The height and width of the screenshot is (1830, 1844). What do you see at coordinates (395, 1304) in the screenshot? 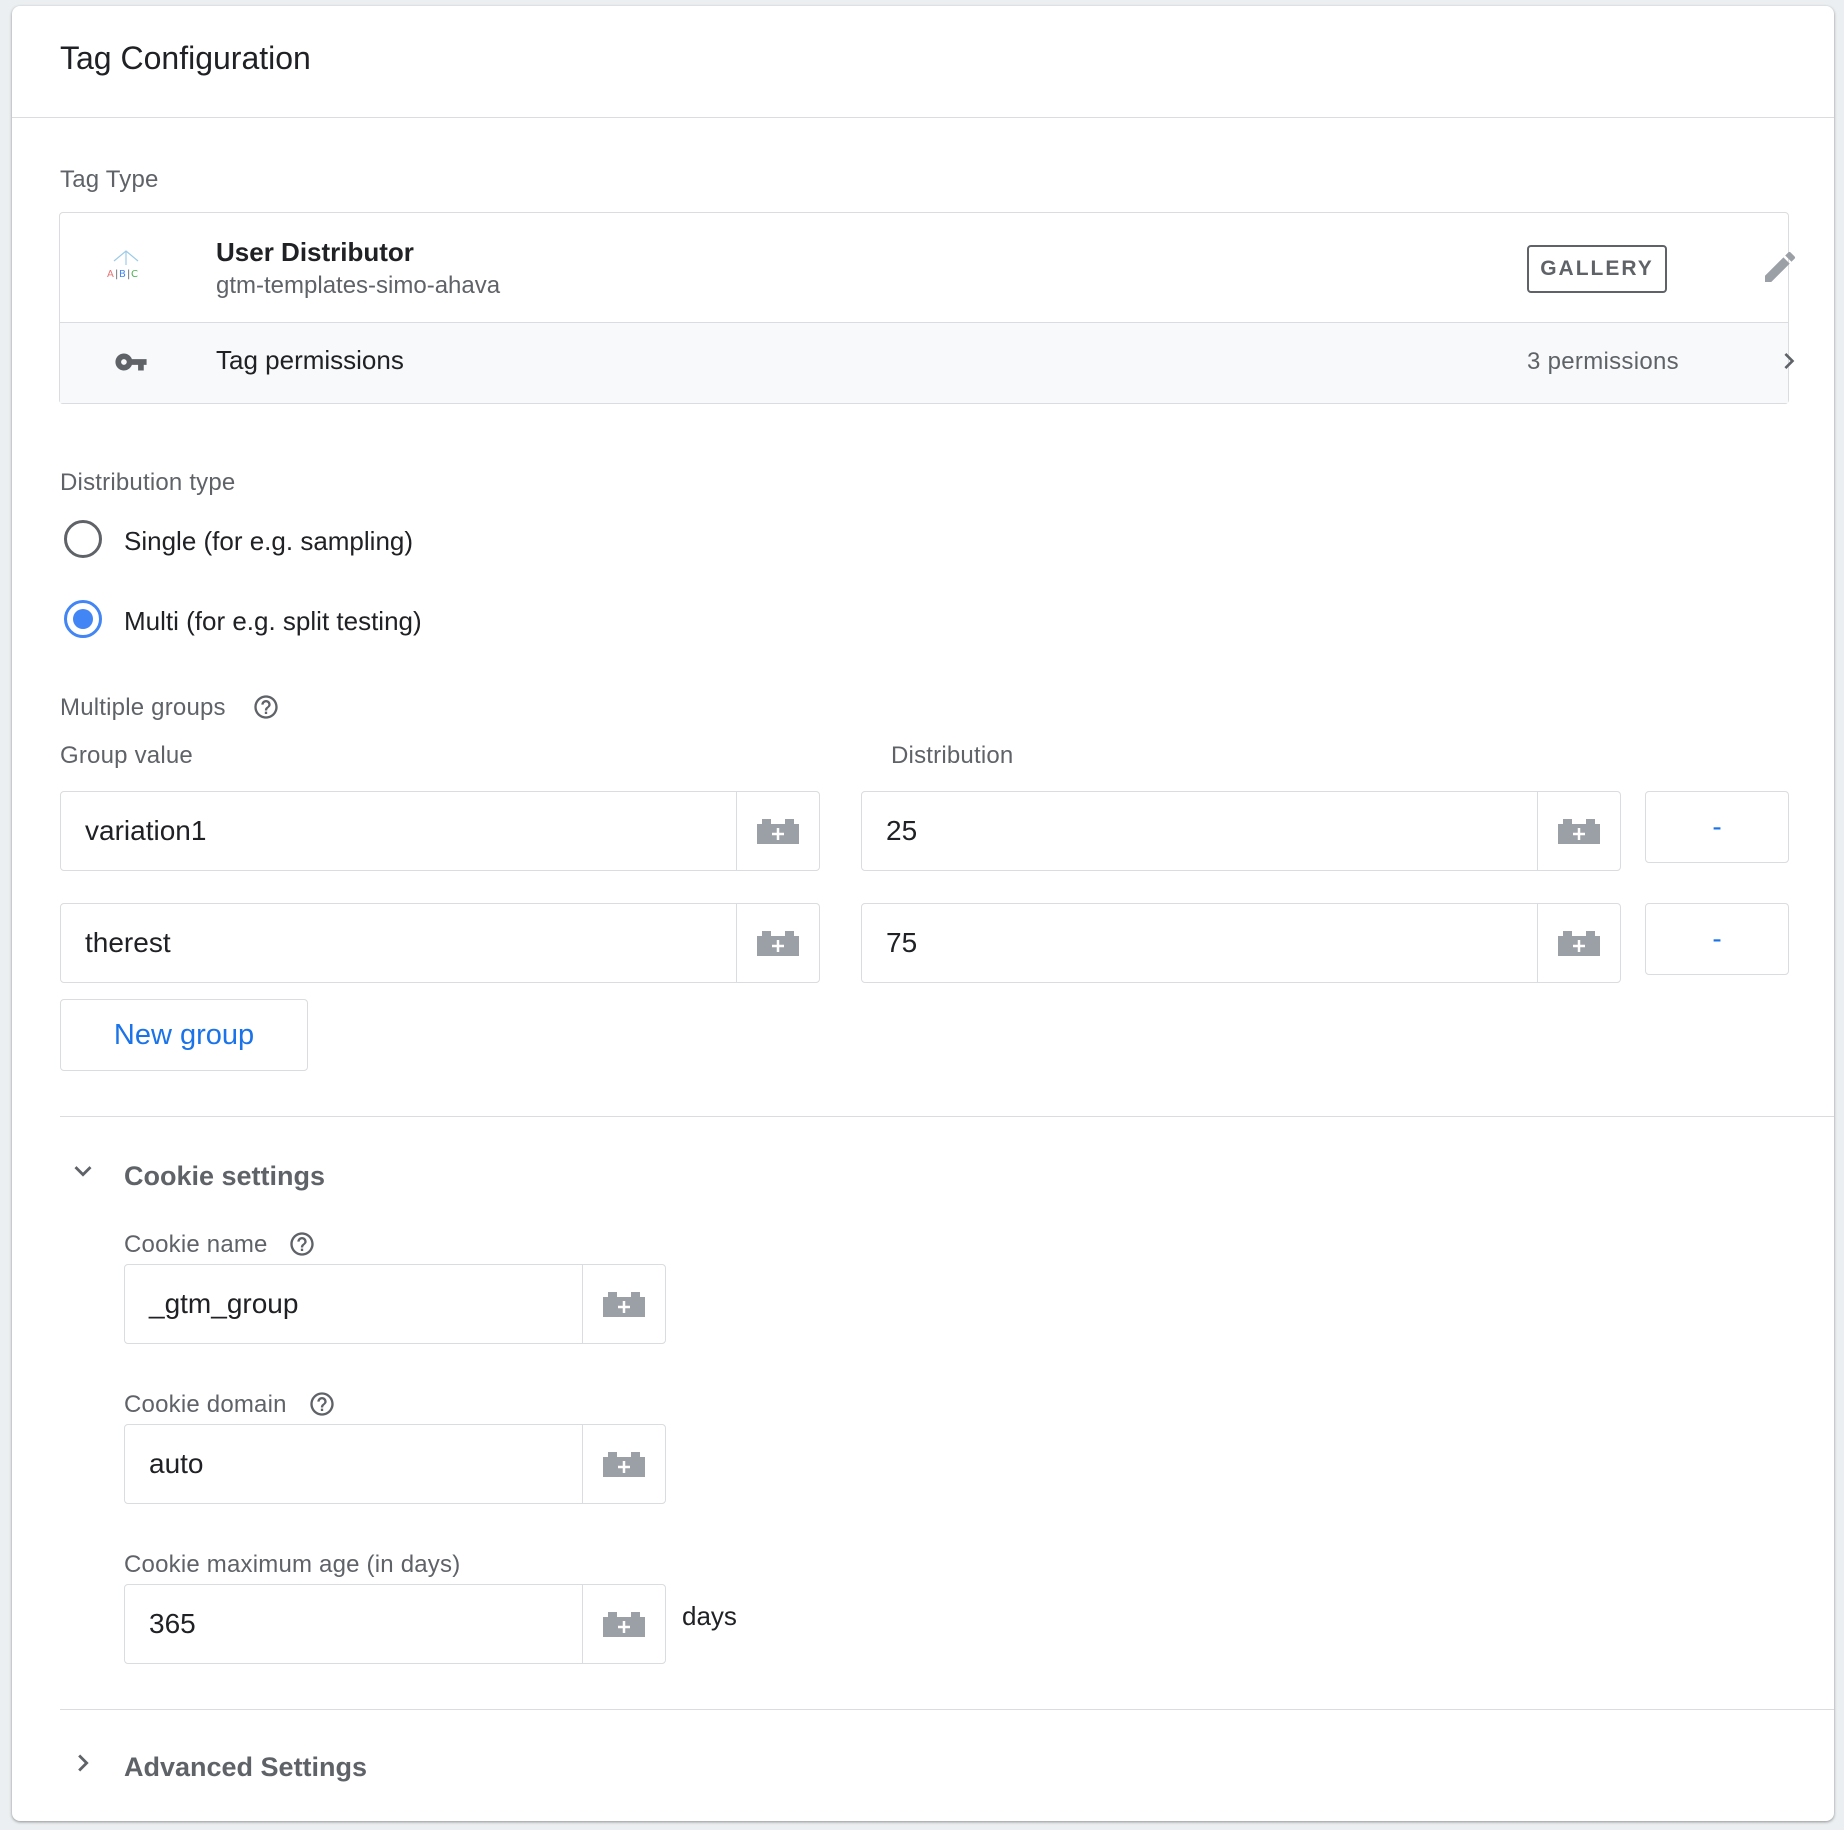
I see `cookie-name-input: _gtm_group` at bounding box center [395, 1304].